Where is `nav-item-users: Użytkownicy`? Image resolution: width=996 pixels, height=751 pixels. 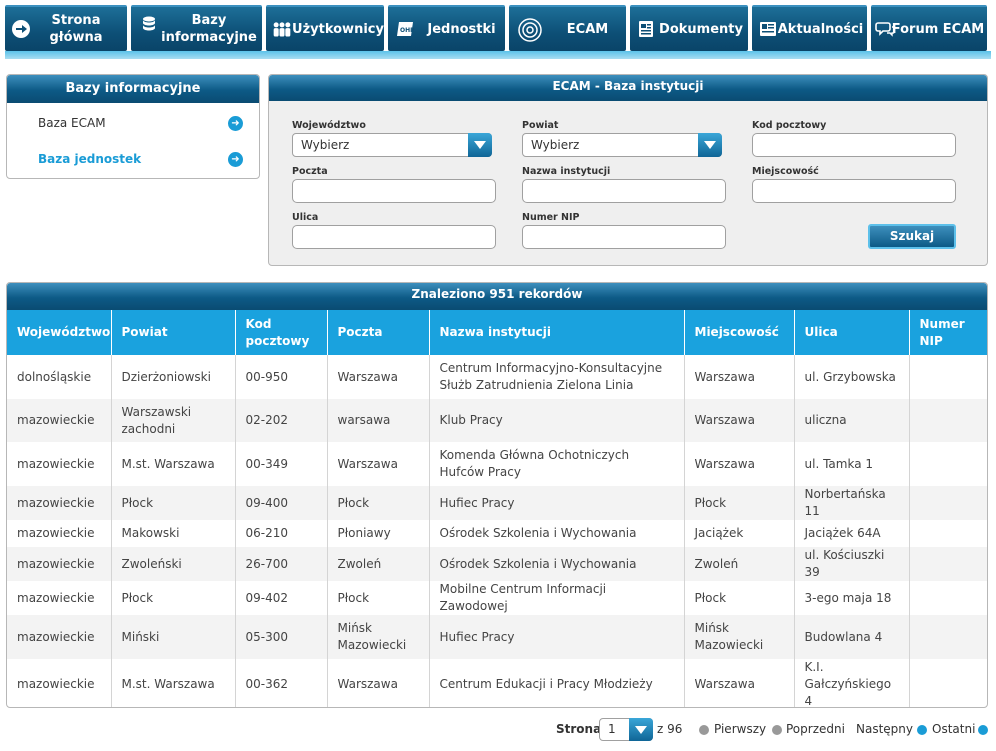
nav-item-users: Użytkownicy is located at coordinates (325, 28).